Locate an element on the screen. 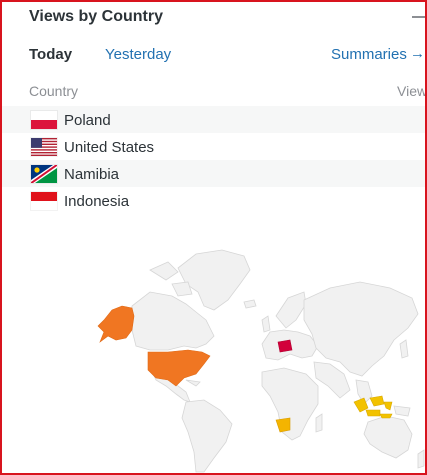  indonesia-region is located at coordinates (373, 407).